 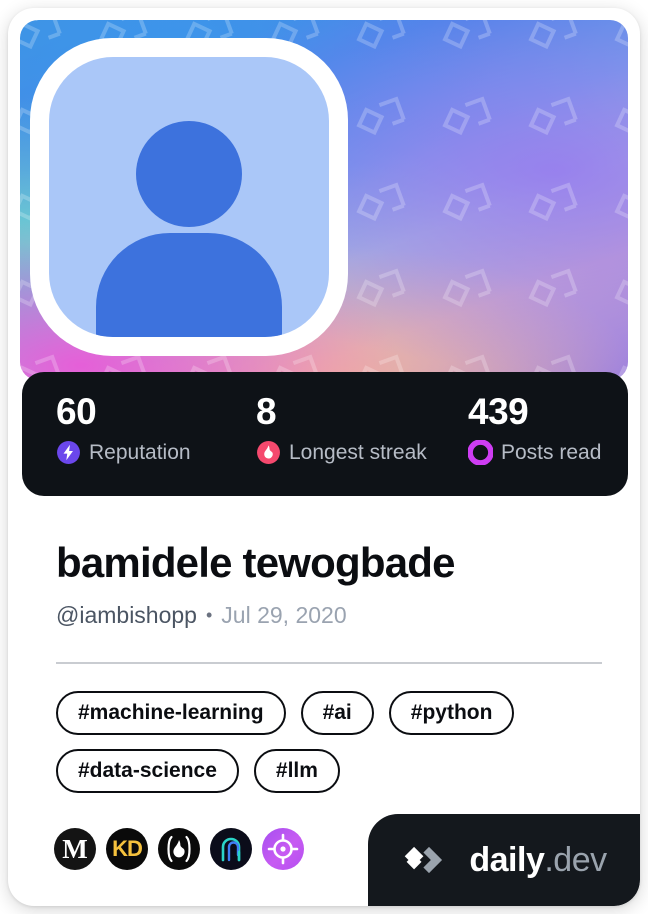 What do you see at coordinates (189, 285) in the screenshot?
I see `avatar-body-shape` at bounding box center [189, 285].